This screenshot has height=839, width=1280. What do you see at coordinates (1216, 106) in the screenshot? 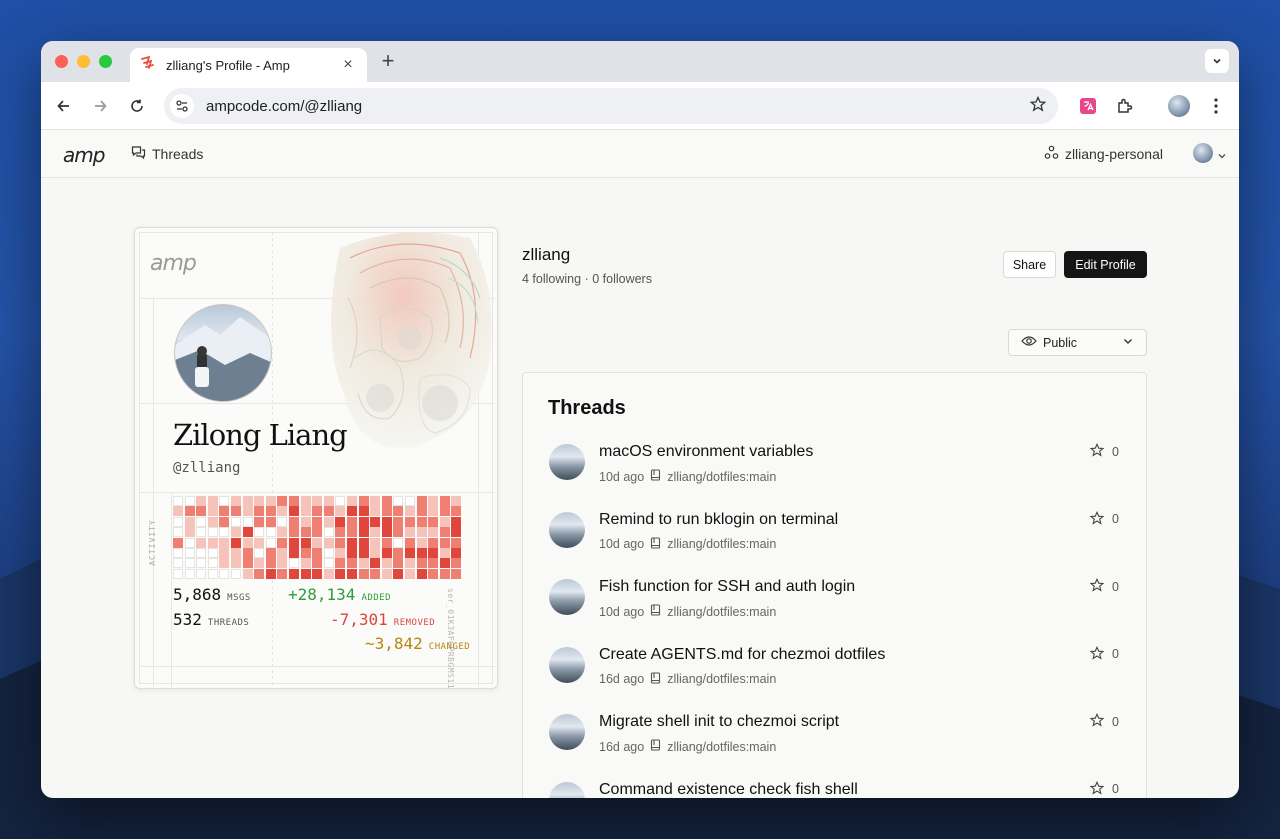
I see `browser-menu-kebab-icon` at bounding box center [1216, 106].